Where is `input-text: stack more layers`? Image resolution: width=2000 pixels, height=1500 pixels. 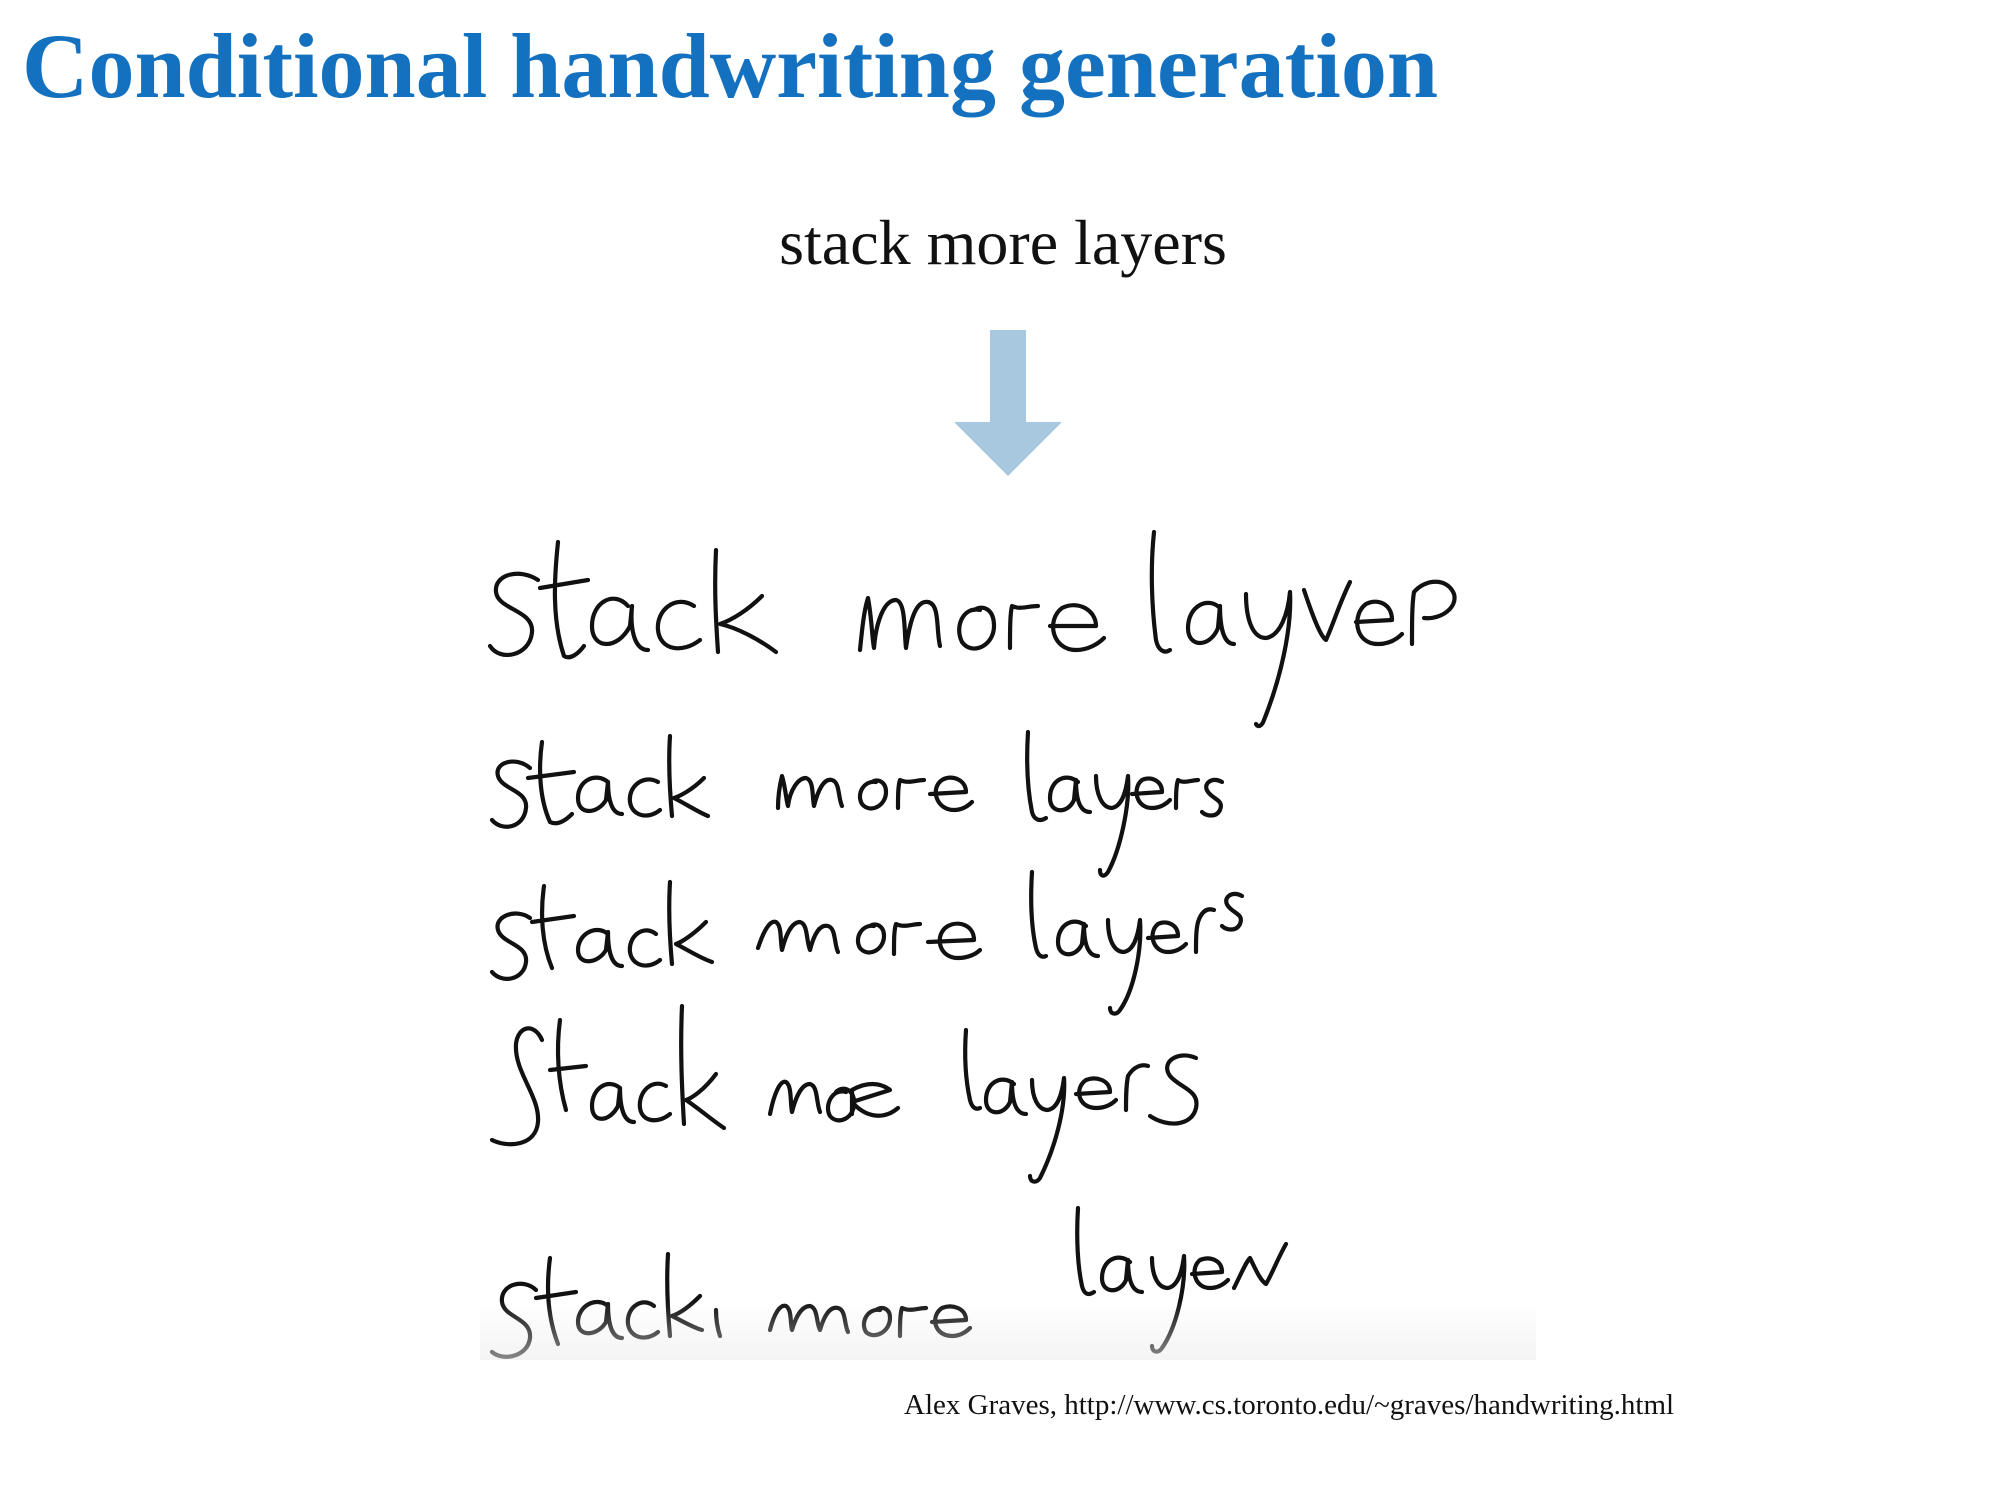 input-text: stack more layers is located at coordinates (1000, 242).